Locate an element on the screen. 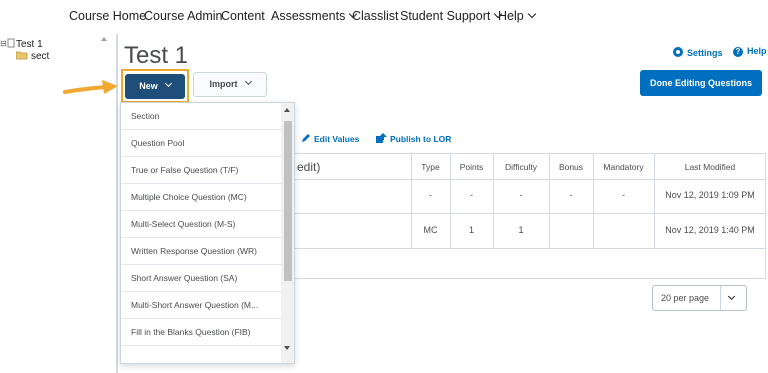 Image resolution: width=768 pixels, height=373 pixels. publish-icon is located at coordinates (381, 138).